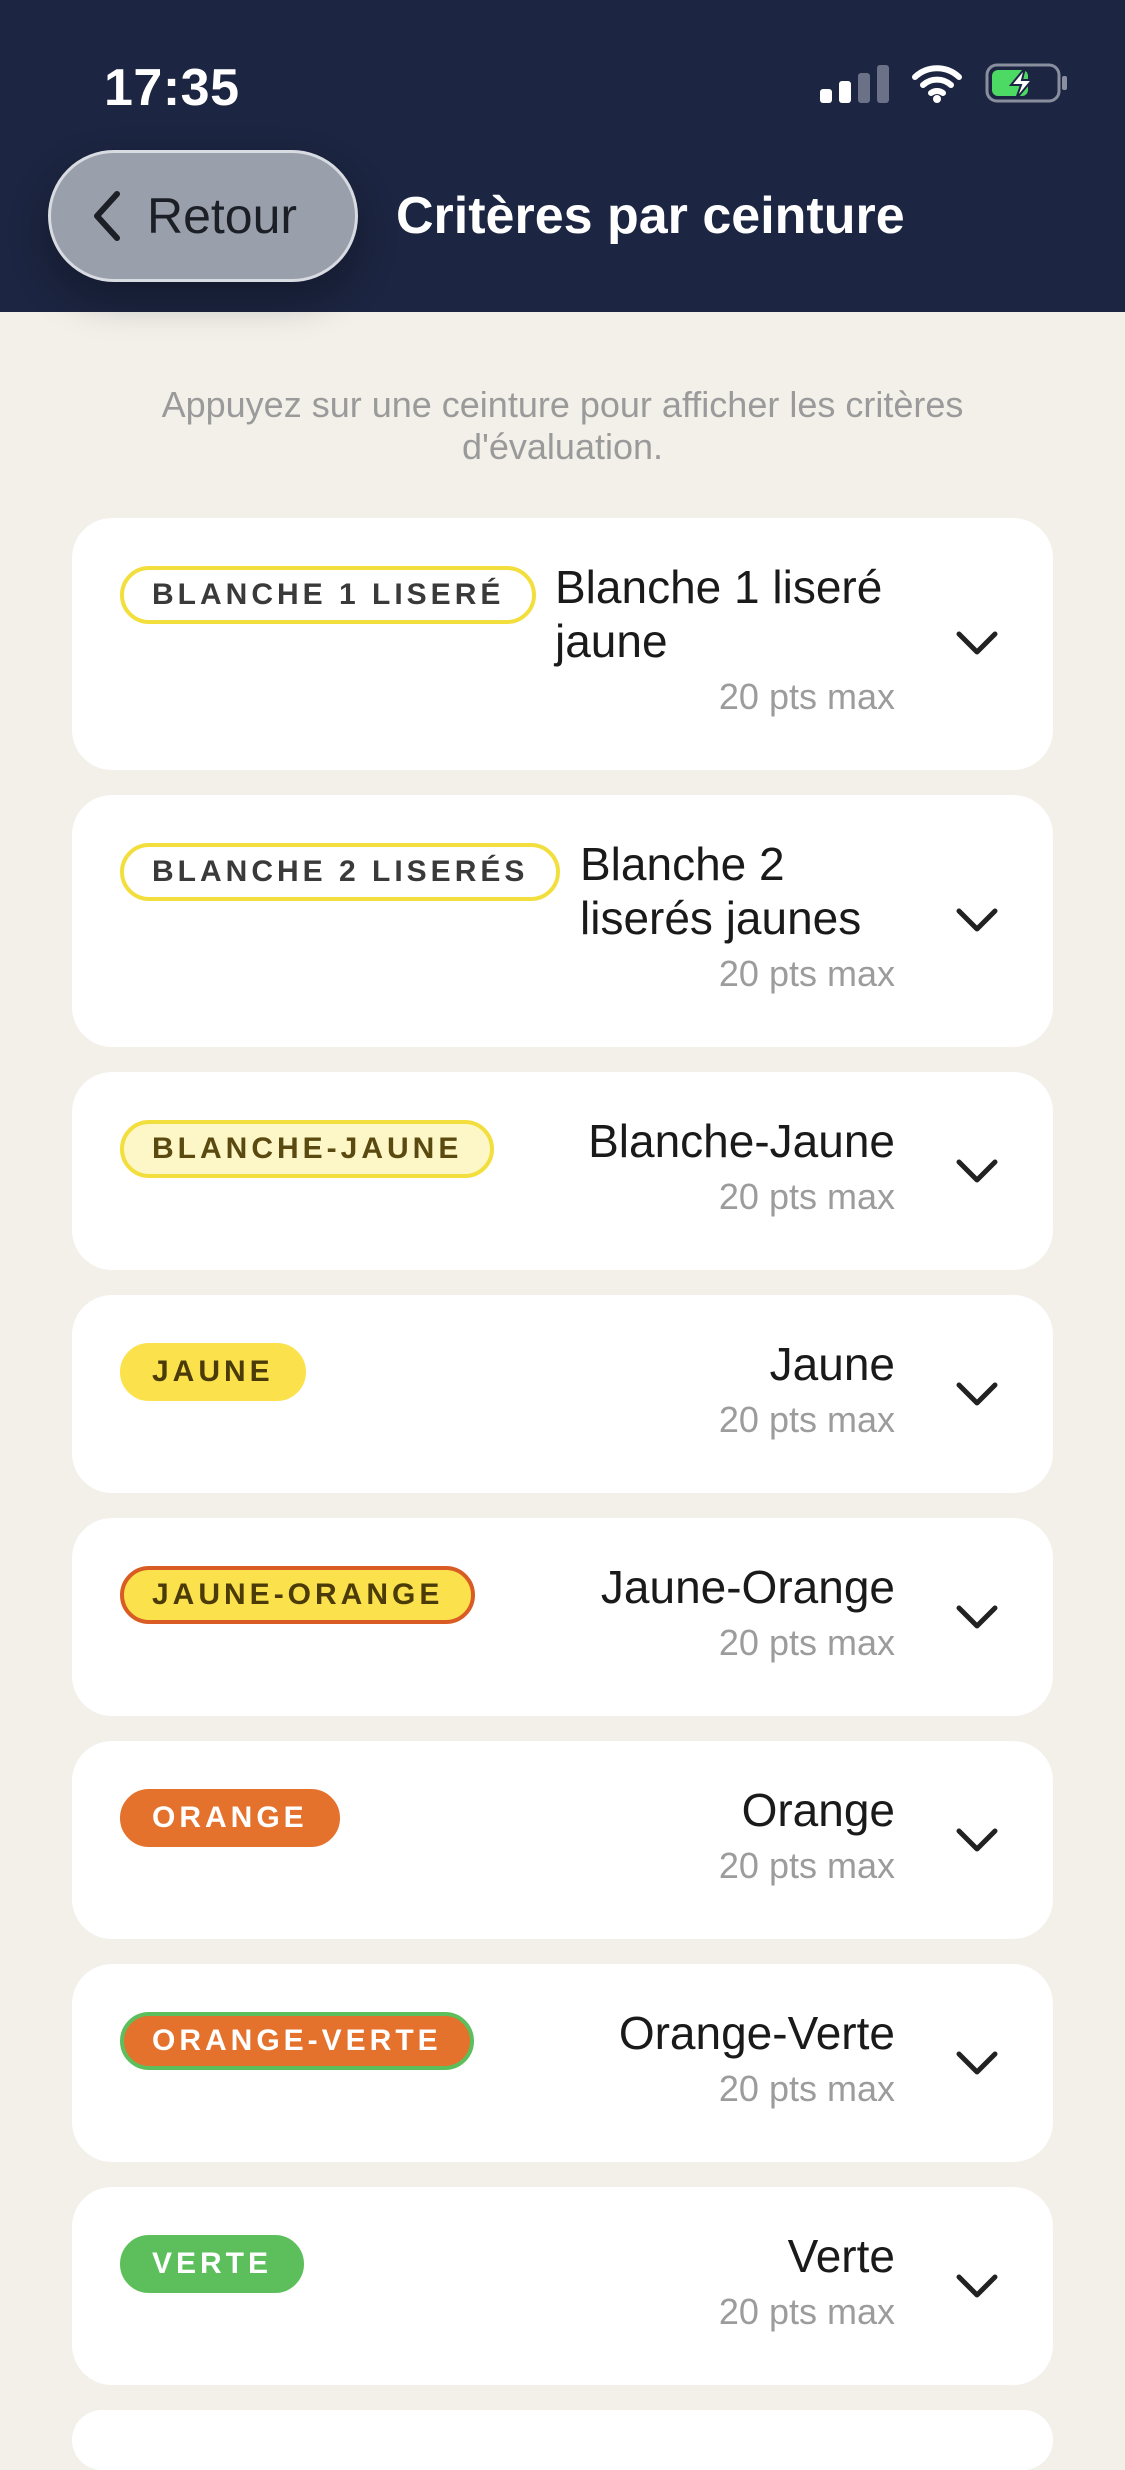 The image size is (1125, 2470). I want to click on belt-name: Orange, so click(818, 1810).